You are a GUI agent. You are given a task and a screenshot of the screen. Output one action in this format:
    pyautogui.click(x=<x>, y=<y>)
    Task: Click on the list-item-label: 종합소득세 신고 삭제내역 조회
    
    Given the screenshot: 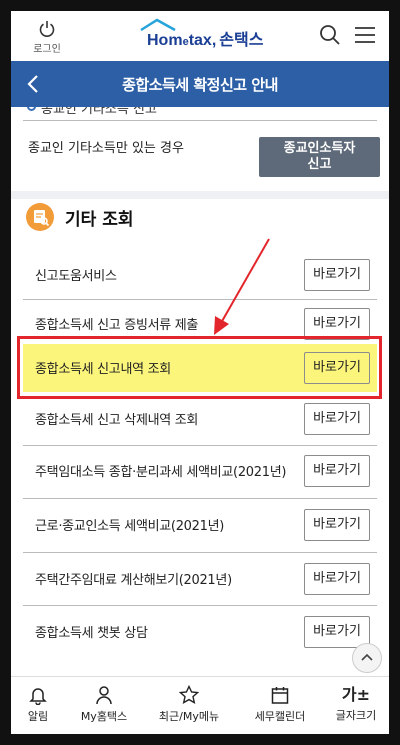 What is the action you would take?
    pyautogui.click(x=117, y=420)
    